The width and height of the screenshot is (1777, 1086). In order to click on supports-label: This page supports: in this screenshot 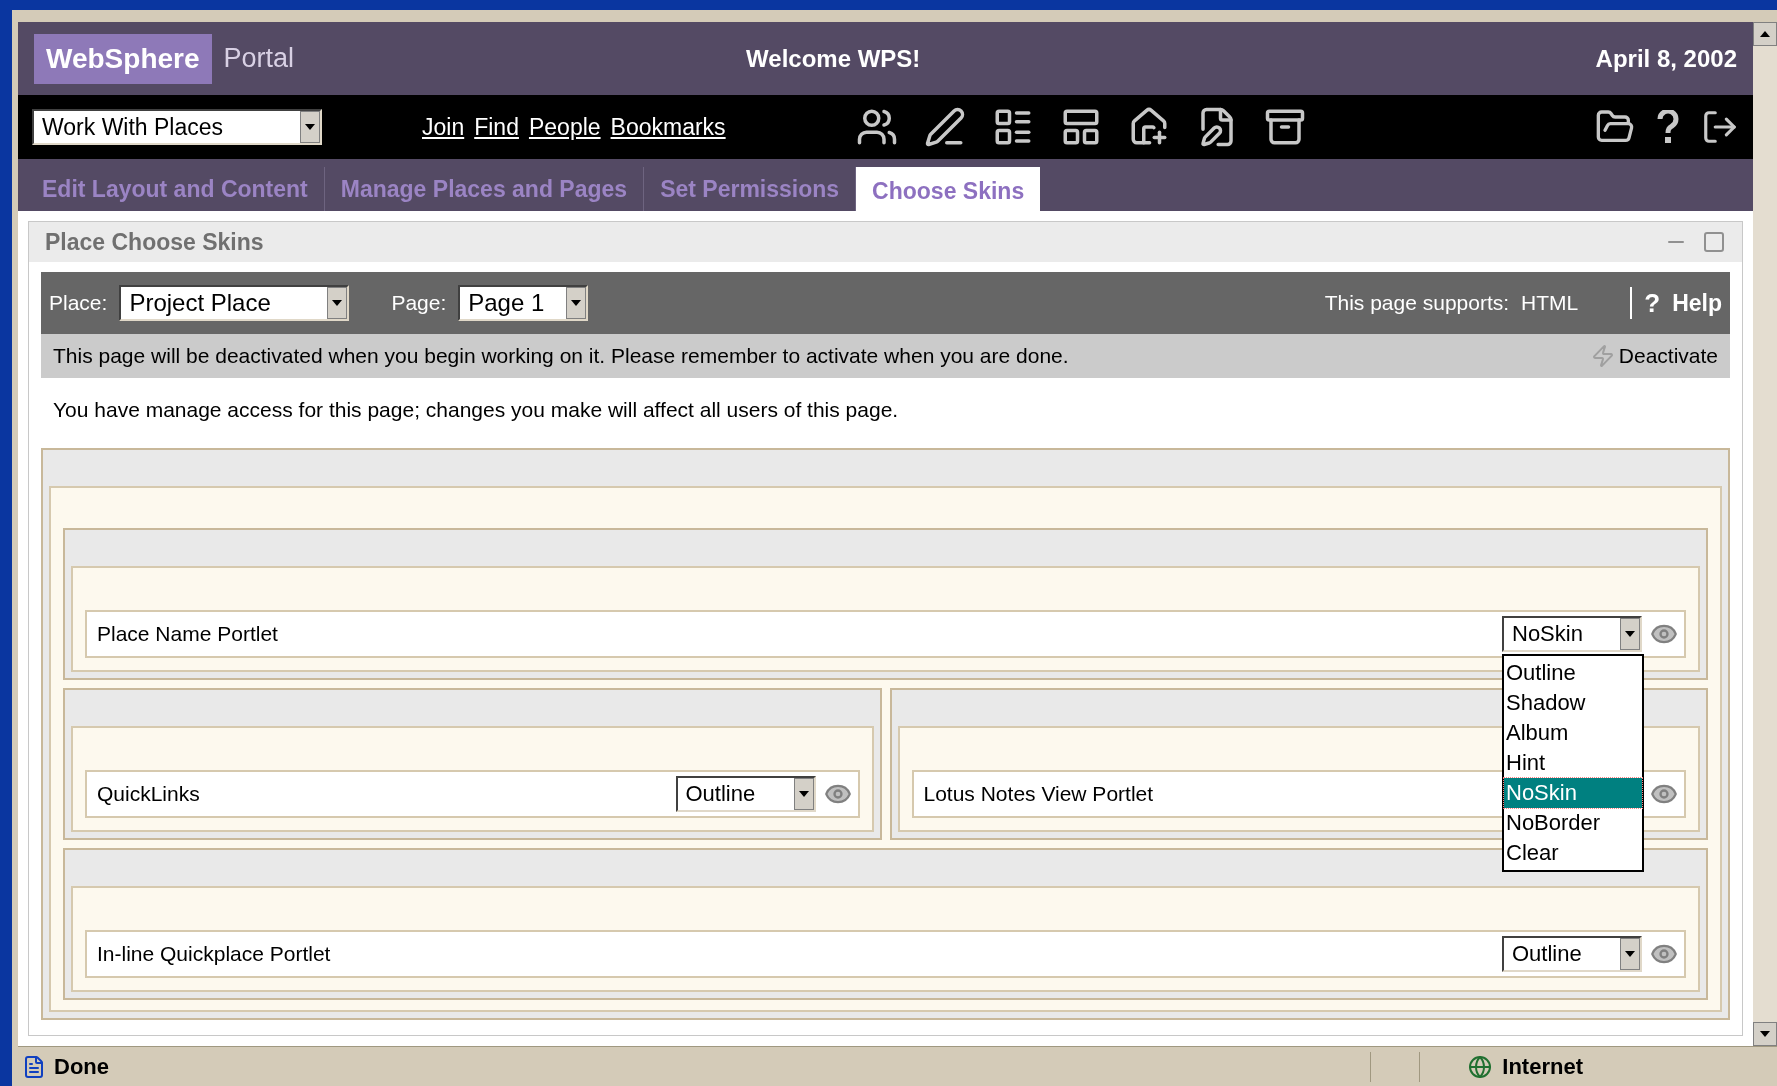, I will do `click(1417, 303)`.